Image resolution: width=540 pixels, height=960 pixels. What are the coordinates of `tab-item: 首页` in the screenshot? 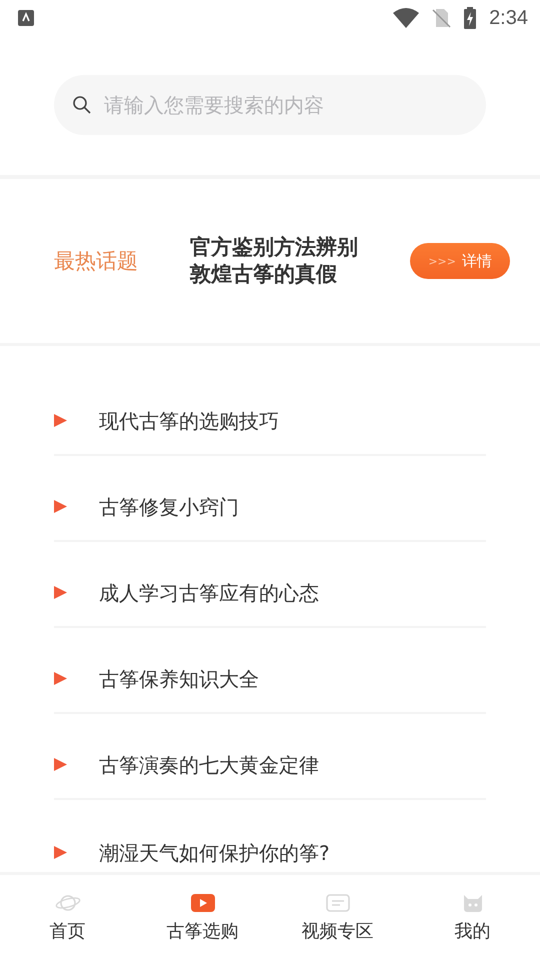 It's located at (67, 917).